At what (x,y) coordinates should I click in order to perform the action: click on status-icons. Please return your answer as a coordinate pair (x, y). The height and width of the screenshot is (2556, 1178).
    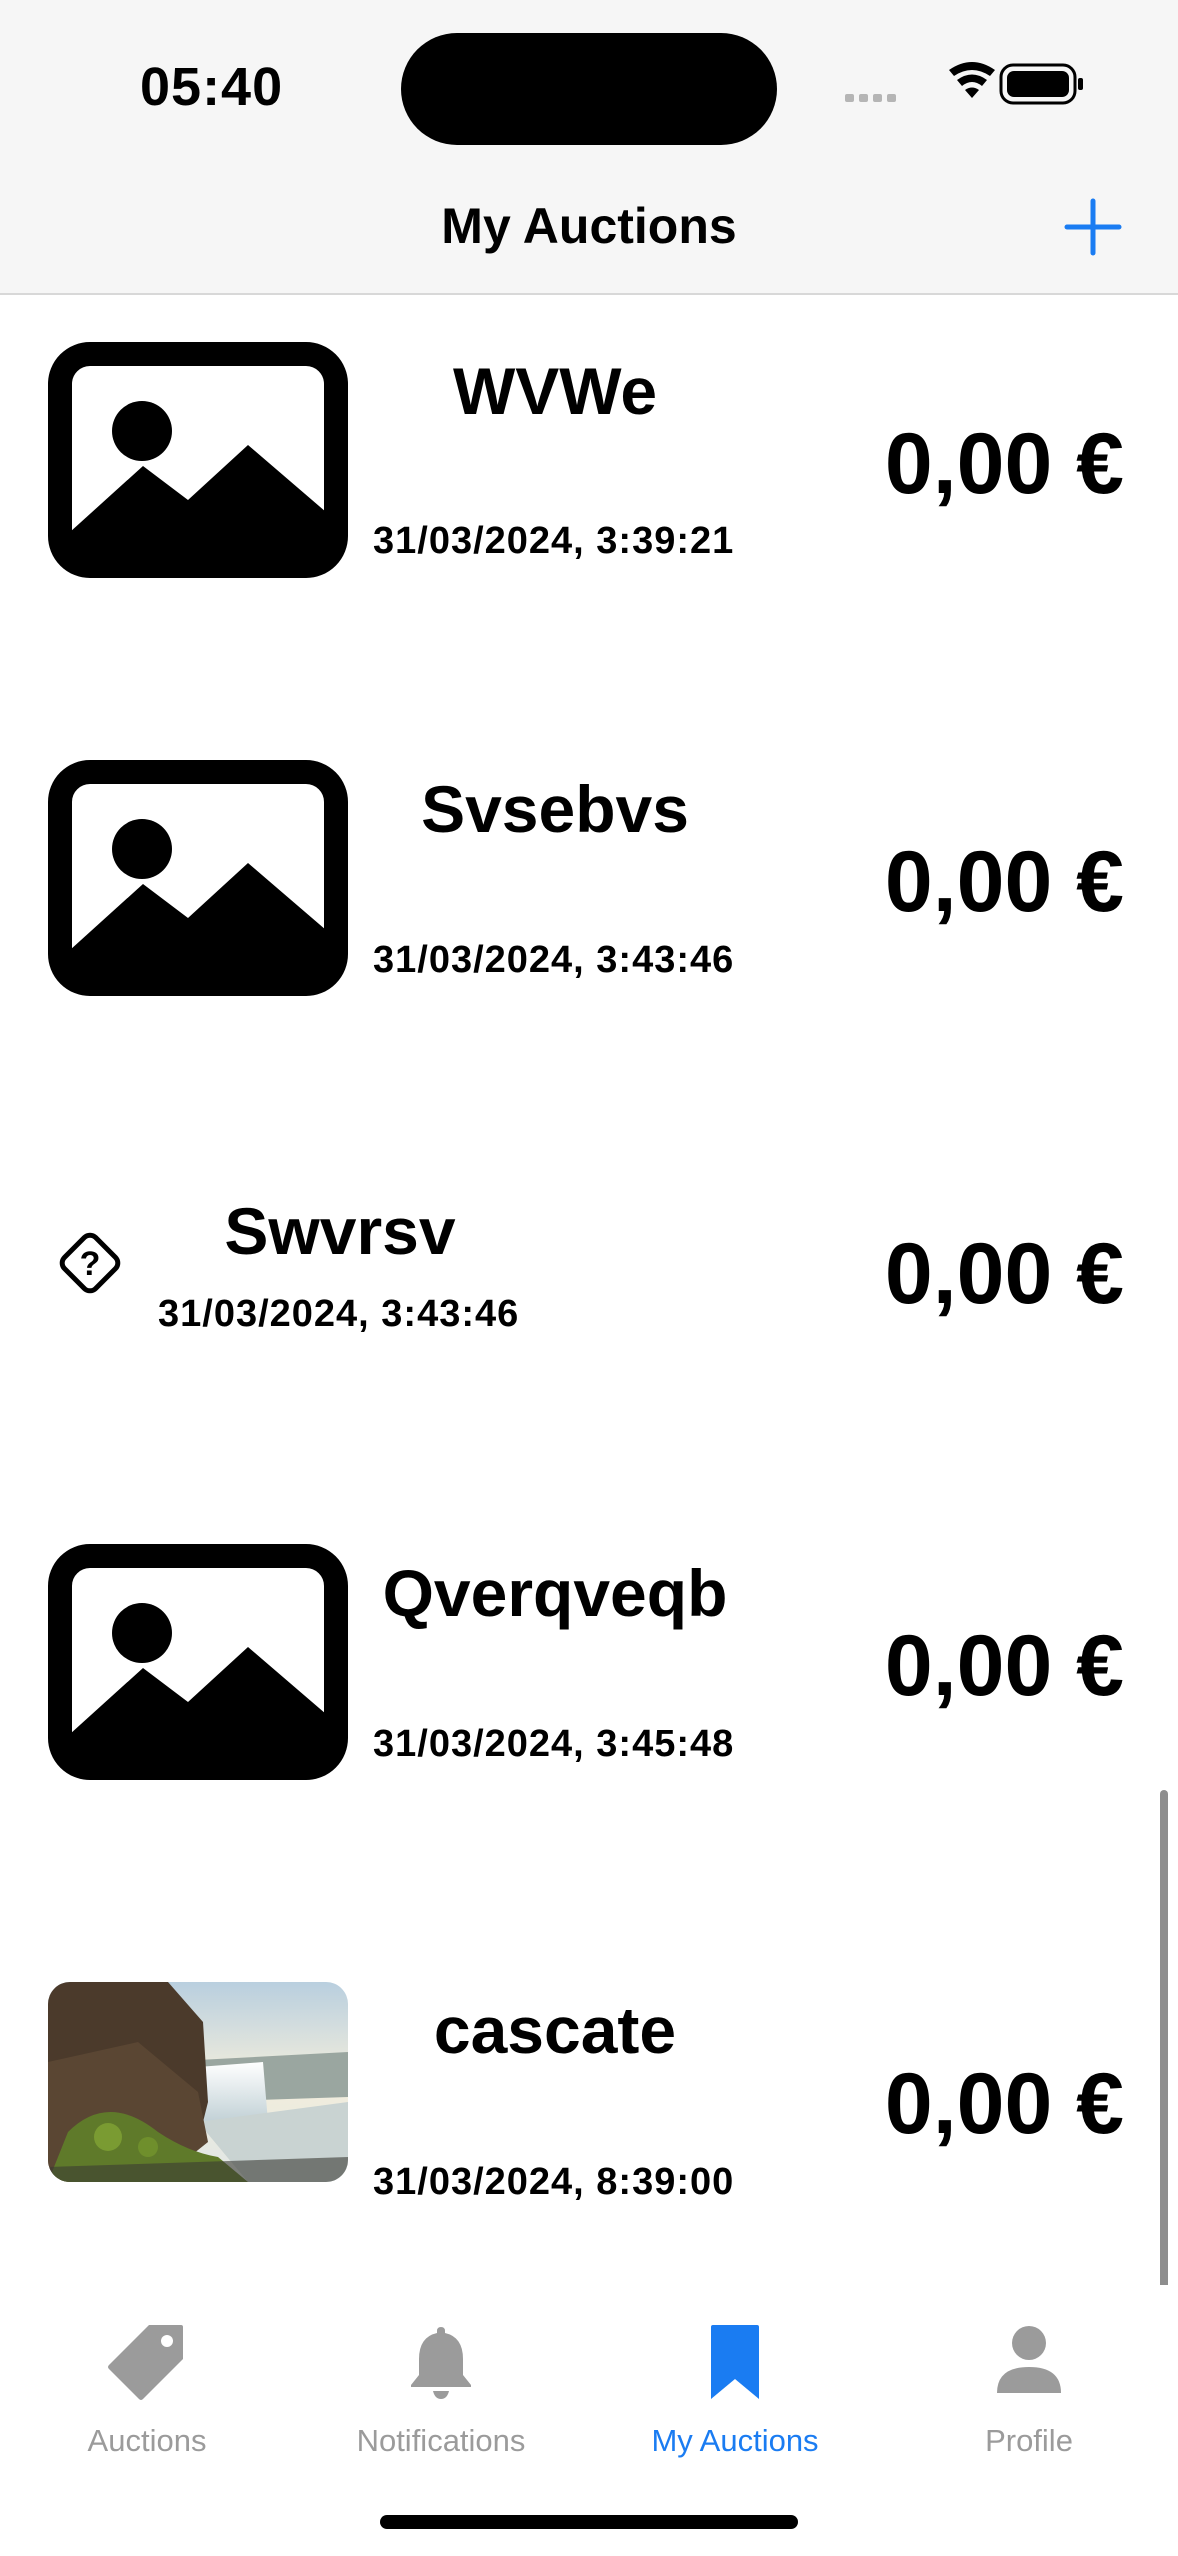
    Looking at the image, I should click on (964, 83).